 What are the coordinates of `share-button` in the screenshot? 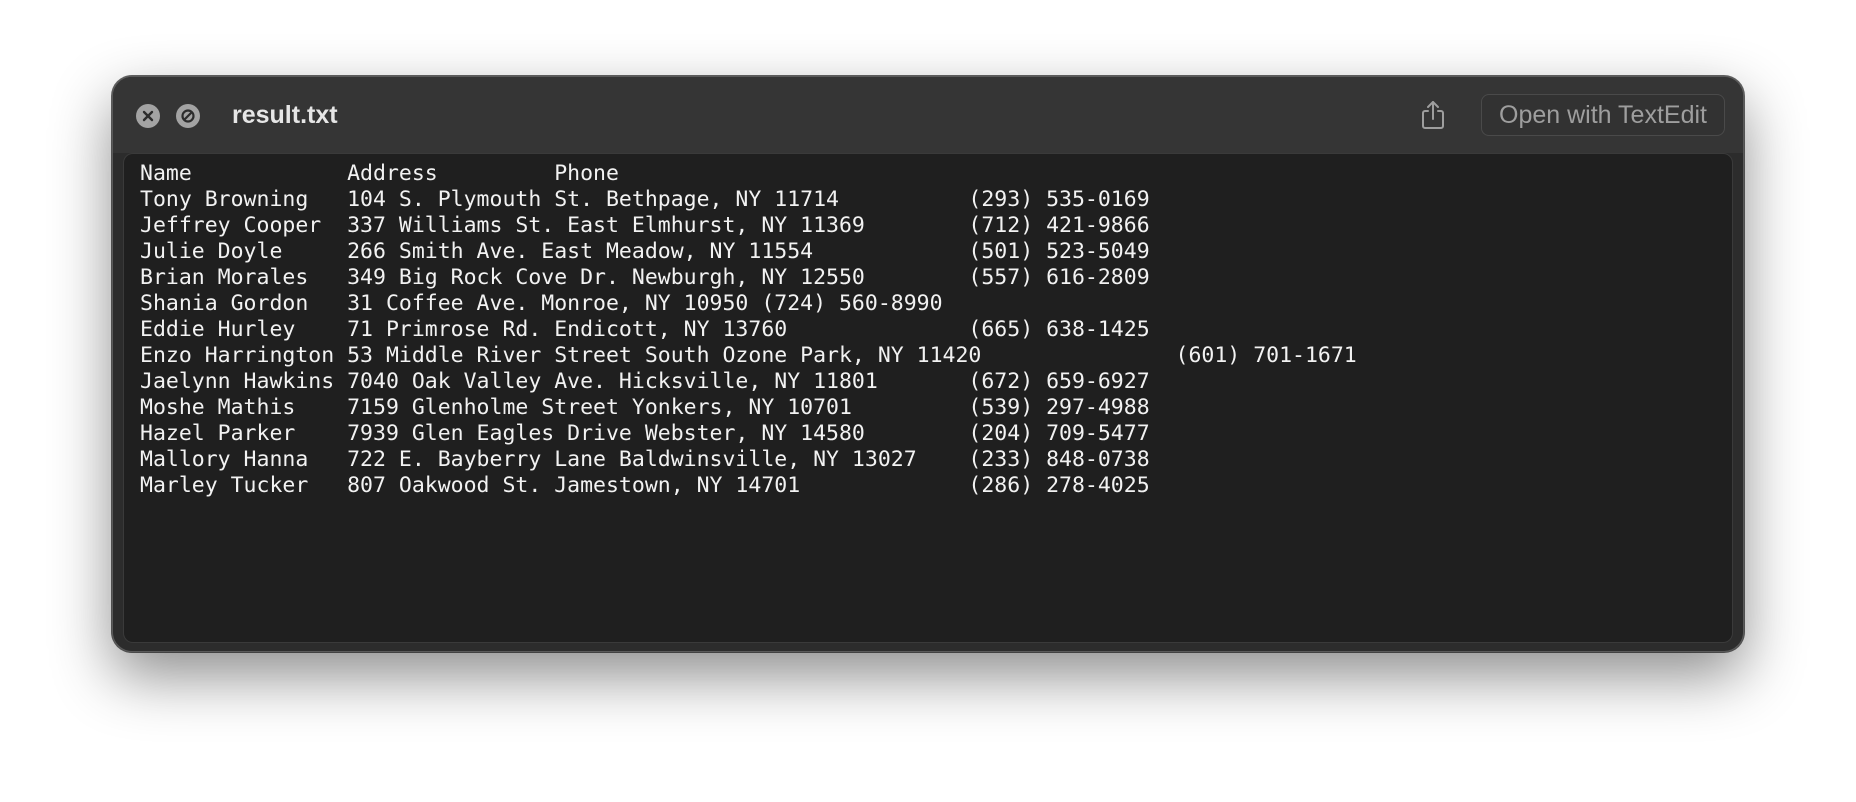 It's located at (1433, 115).